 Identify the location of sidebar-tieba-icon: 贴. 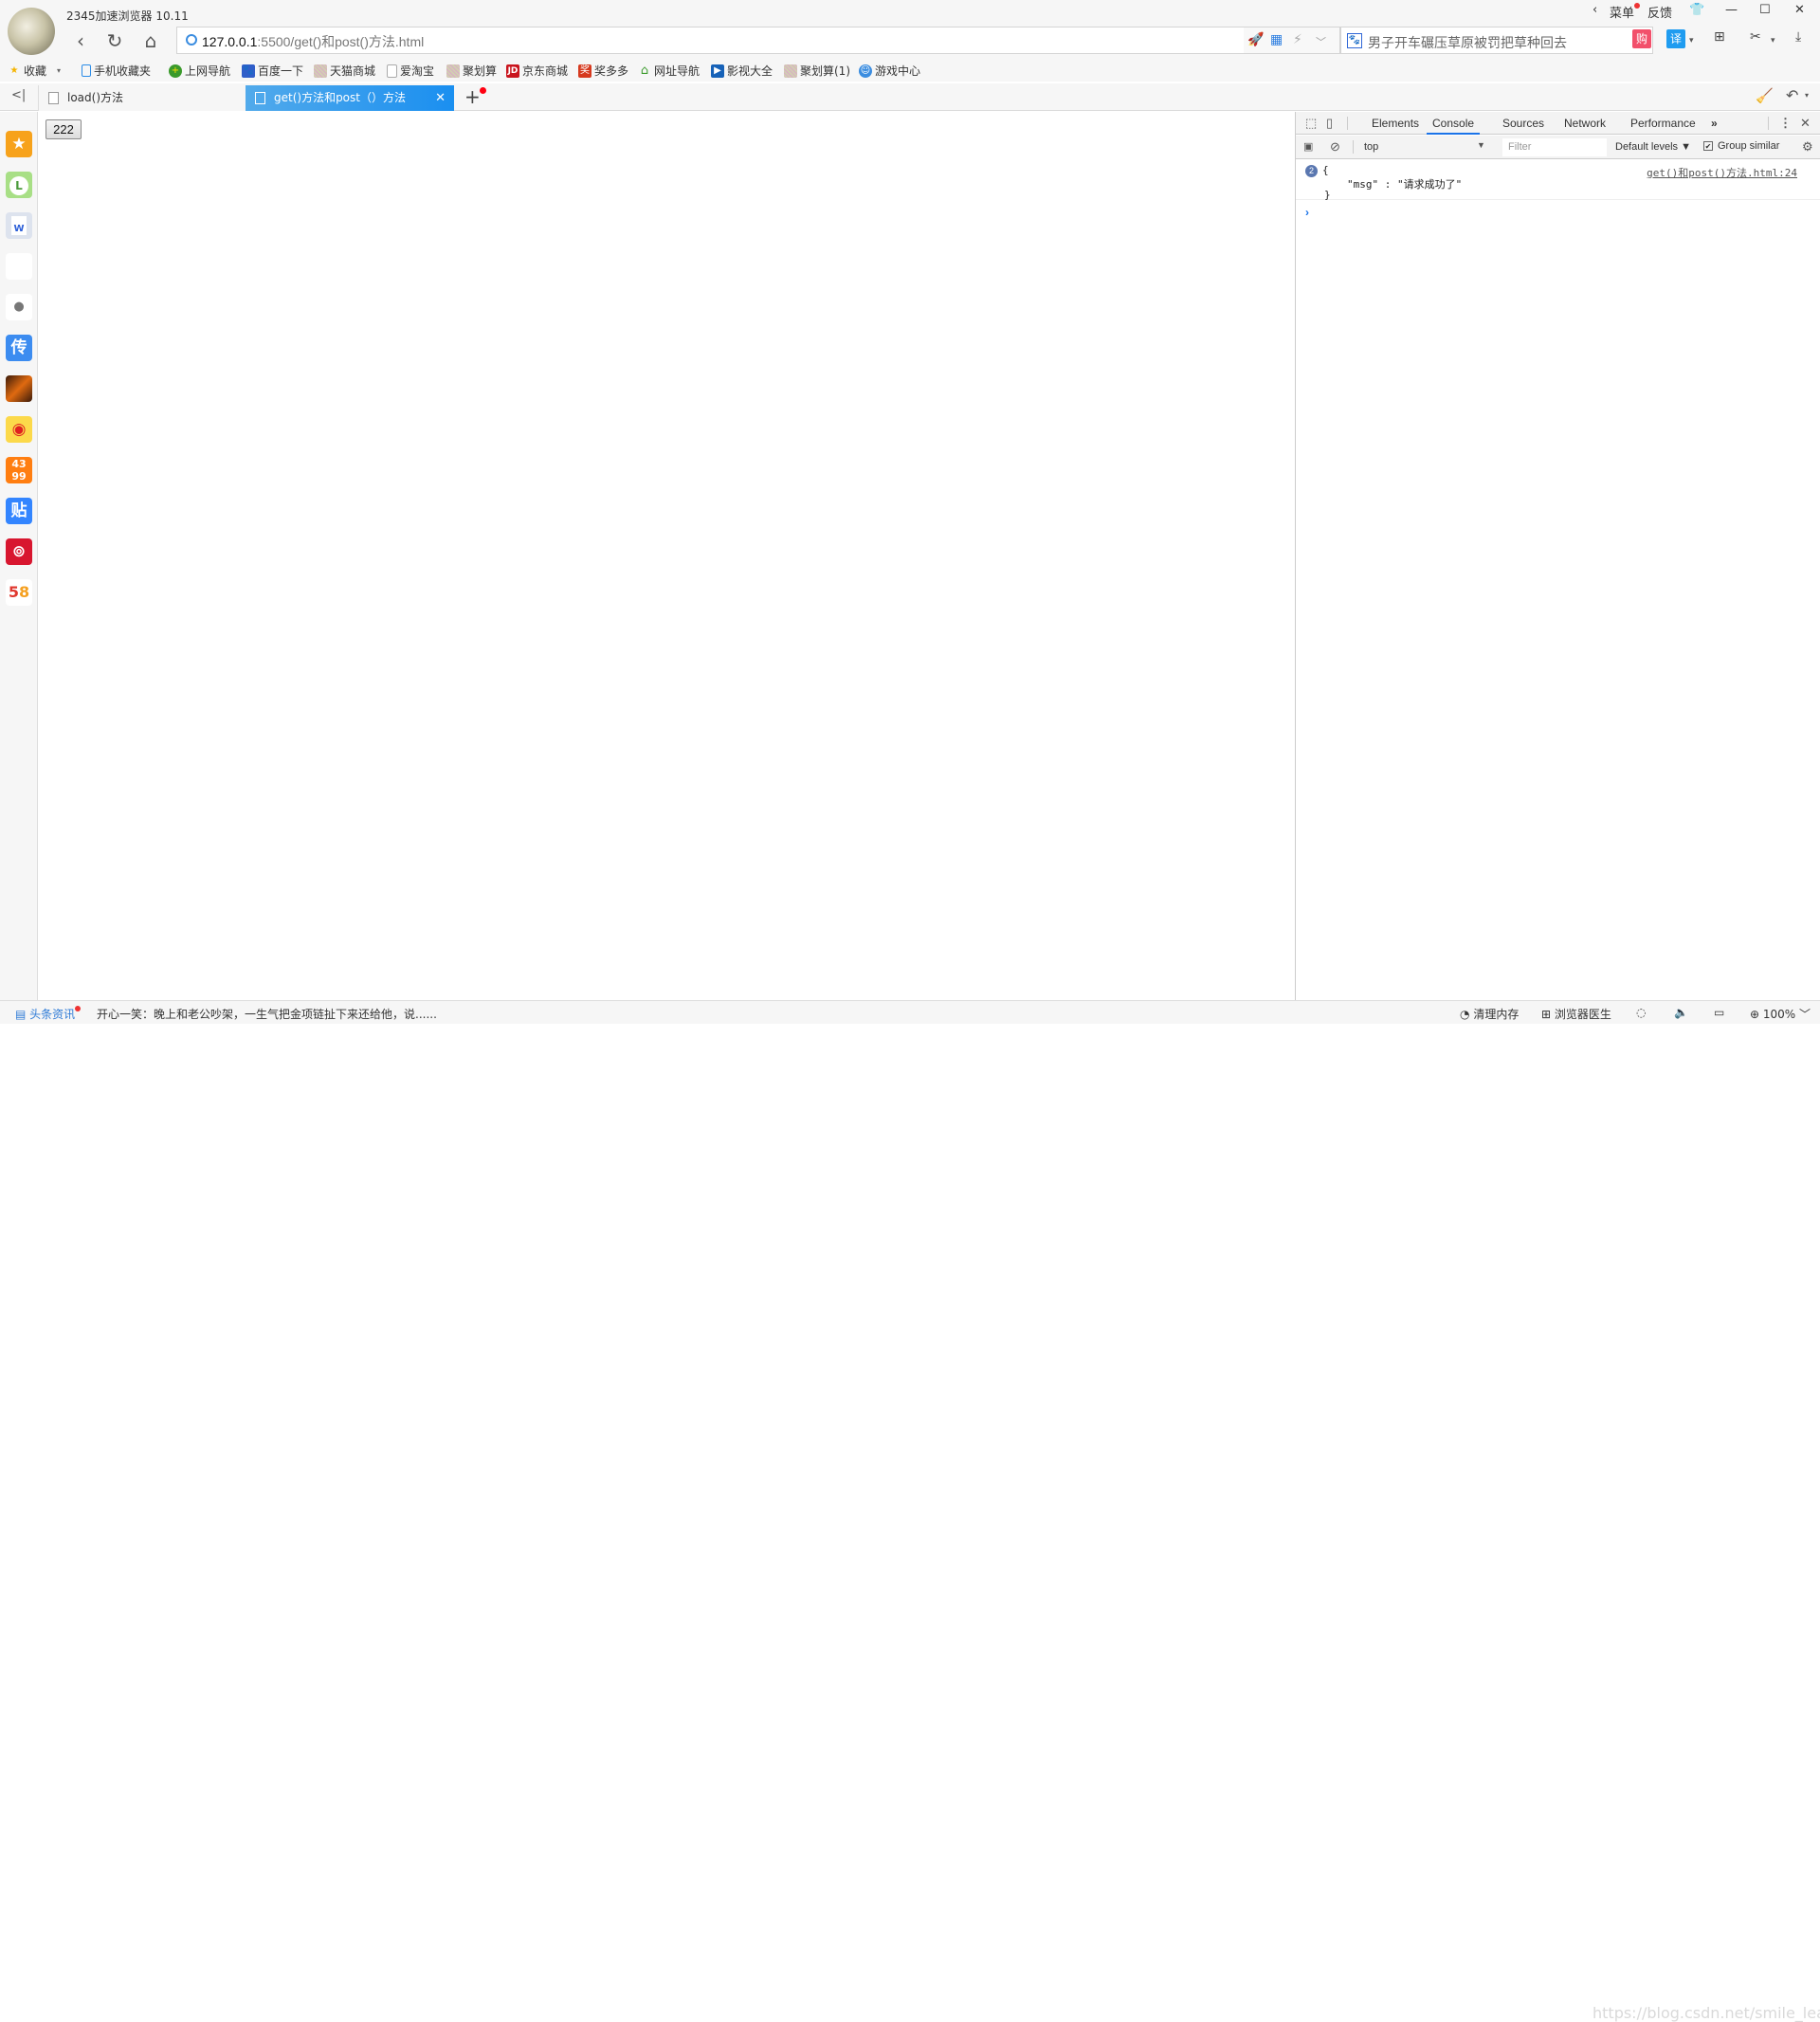
(19, 511).